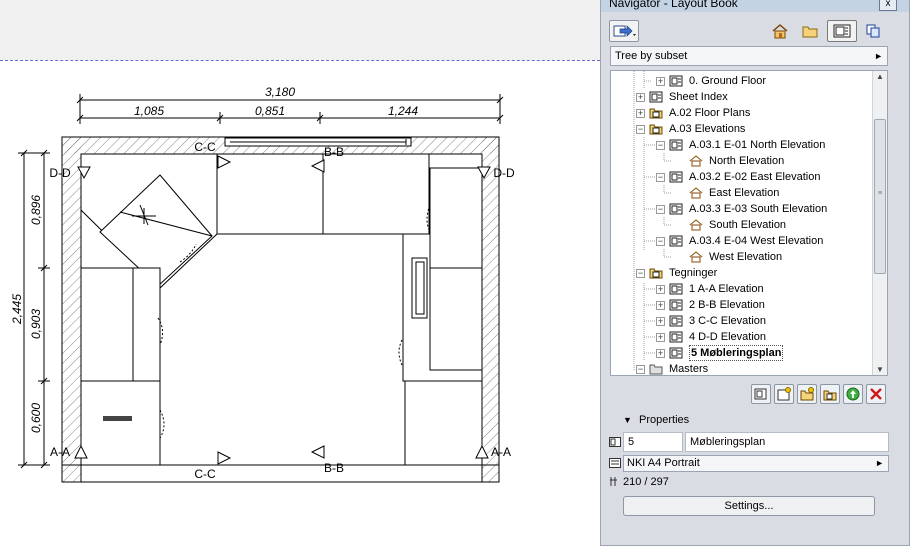 The height and width of the screenshot is (558, 910). I want to click on new-folder-icon, so click(830, 395).